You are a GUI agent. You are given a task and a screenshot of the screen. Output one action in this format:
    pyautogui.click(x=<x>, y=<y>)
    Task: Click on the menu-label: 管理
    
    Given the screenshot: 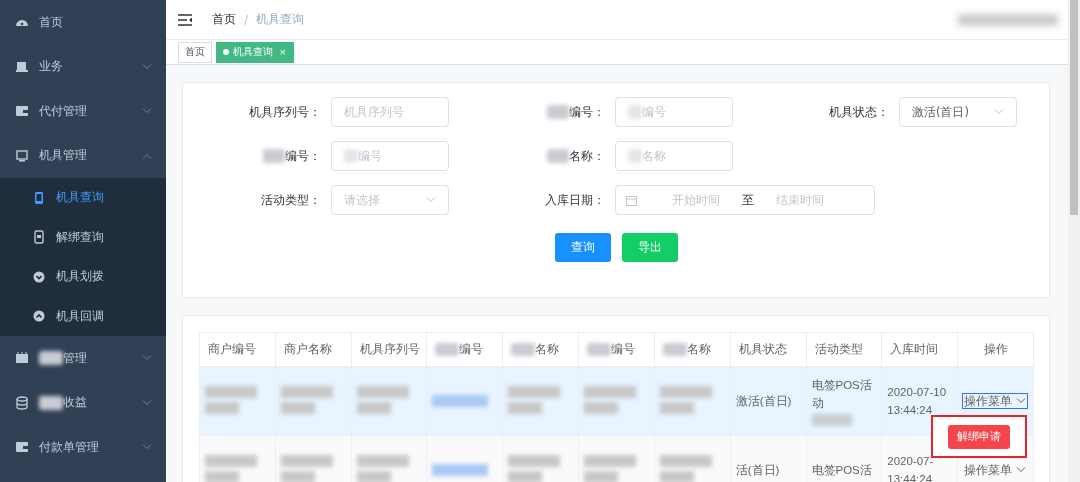 What is the action you would take?
    pyautogui.click(x=75, y=358)
    